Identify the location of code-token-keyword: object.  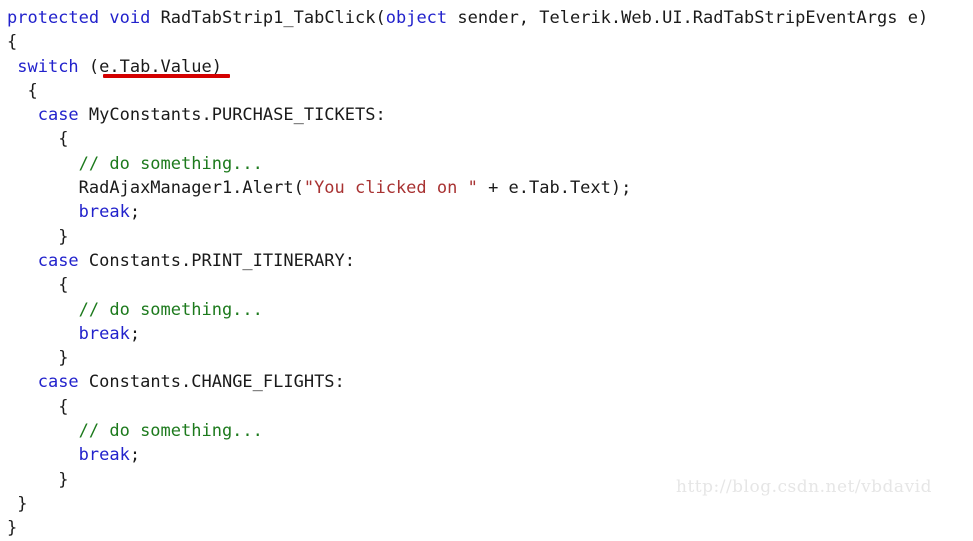
(416, 18).